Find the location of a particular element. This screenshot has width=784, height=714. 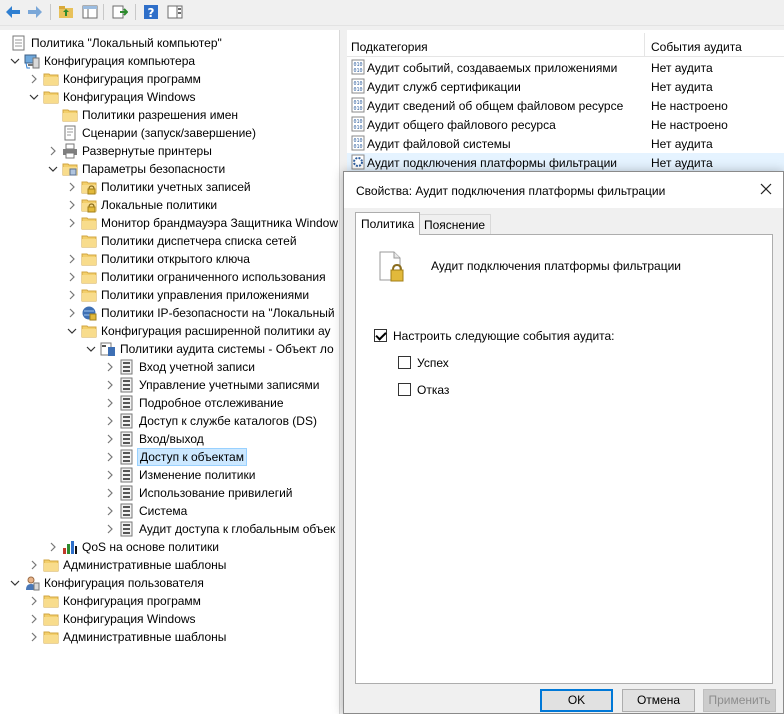

tree-item: Политики диспетчера списка сетей is located at coordinates (169, 241).